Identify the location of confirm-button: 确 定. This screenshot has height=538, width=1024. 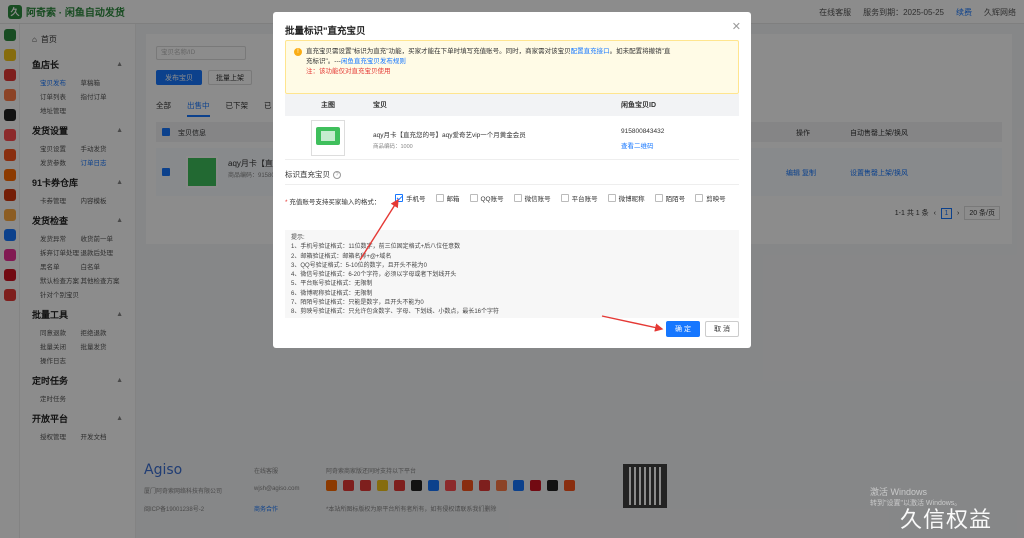
(683, 329).